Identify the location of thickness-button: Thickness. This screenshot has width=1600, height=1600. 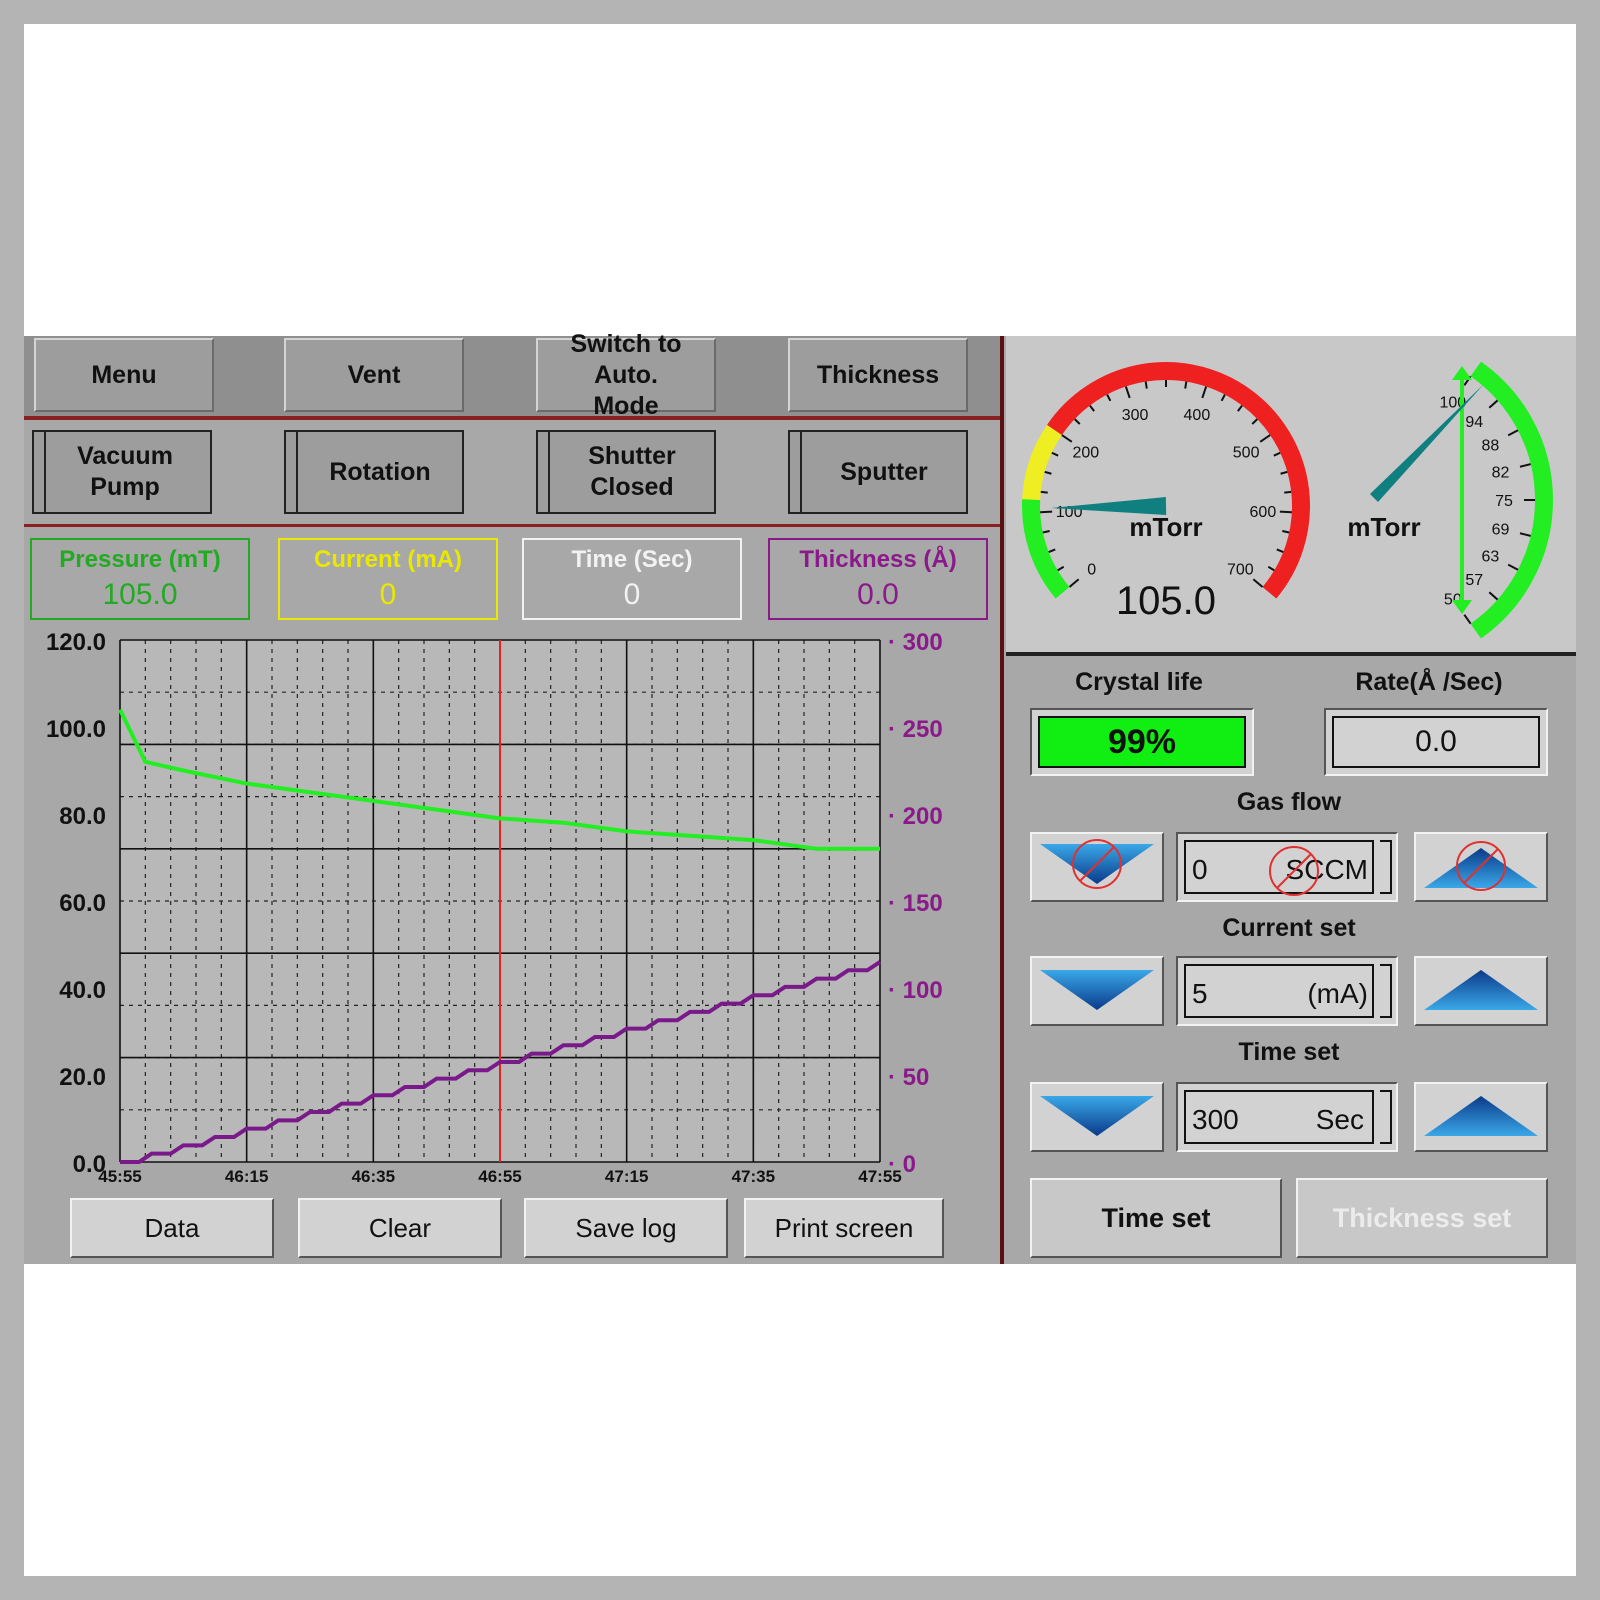
(878, 375).